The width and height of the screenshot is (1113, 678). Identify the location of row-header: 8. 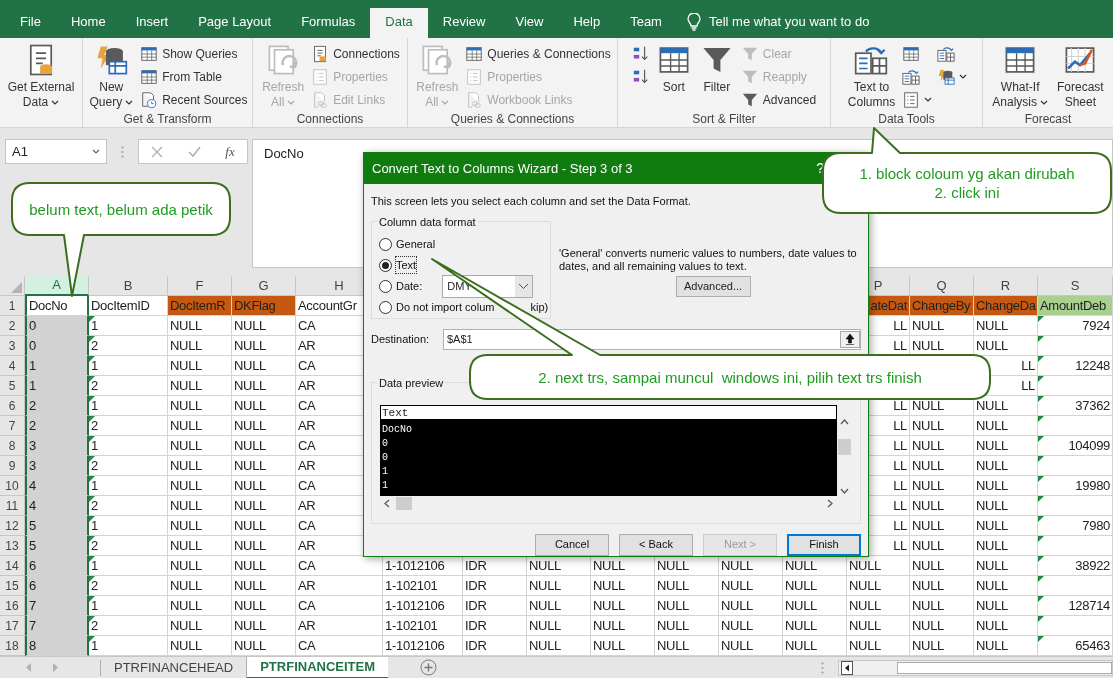
(12, 446).